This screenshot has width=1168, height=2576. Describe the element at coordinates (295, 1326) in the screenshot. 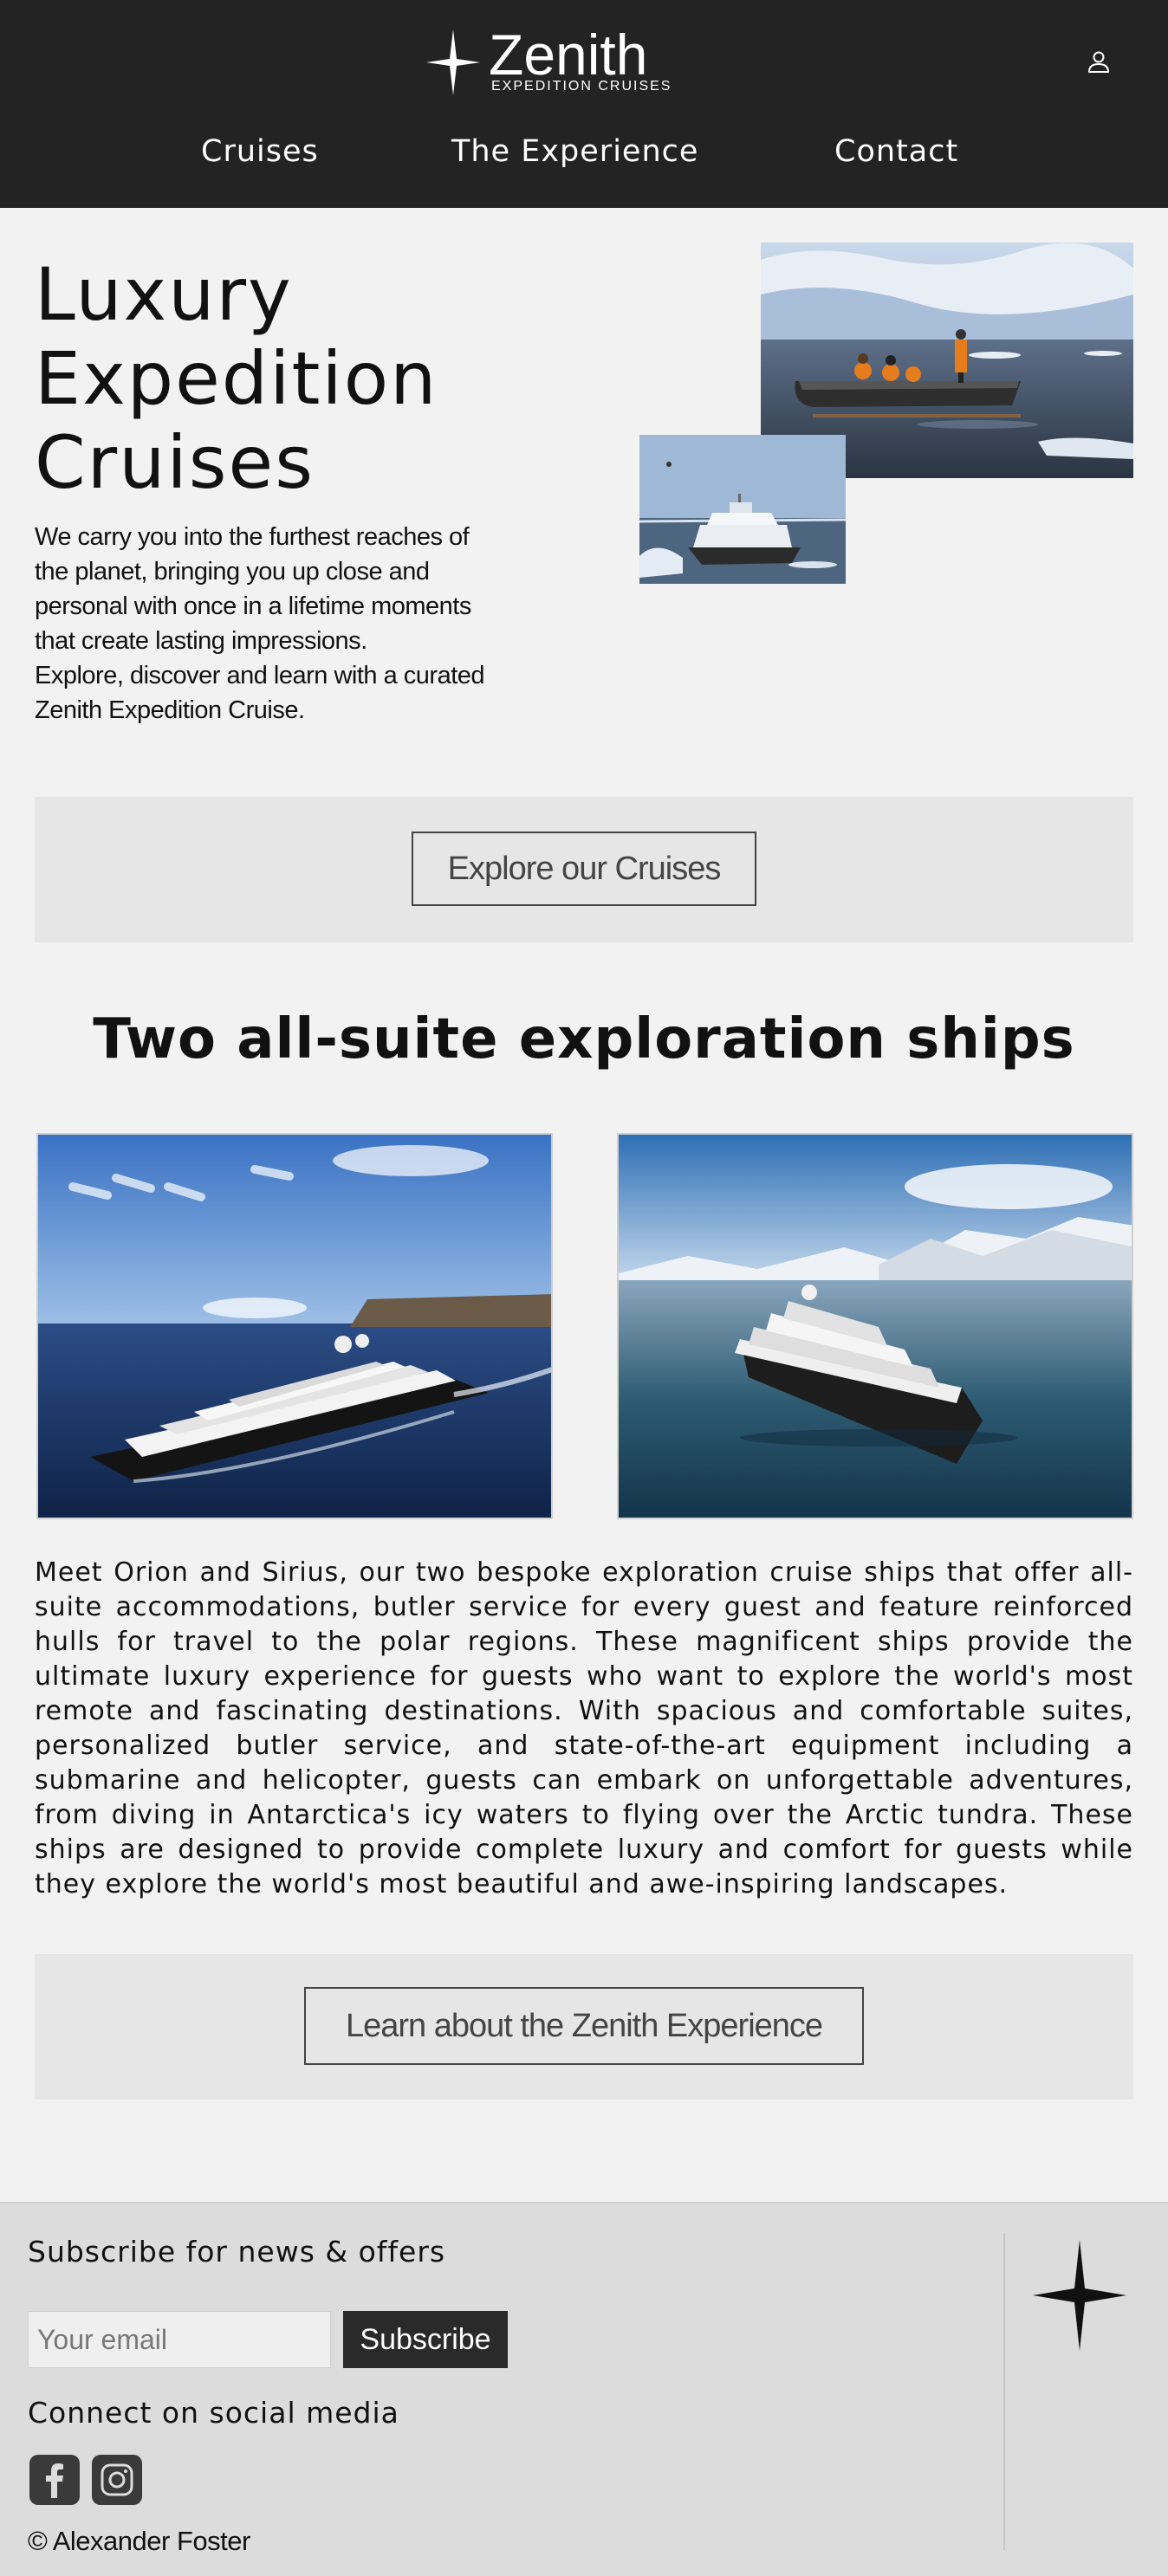

I see `ship-orion-image` at that location.